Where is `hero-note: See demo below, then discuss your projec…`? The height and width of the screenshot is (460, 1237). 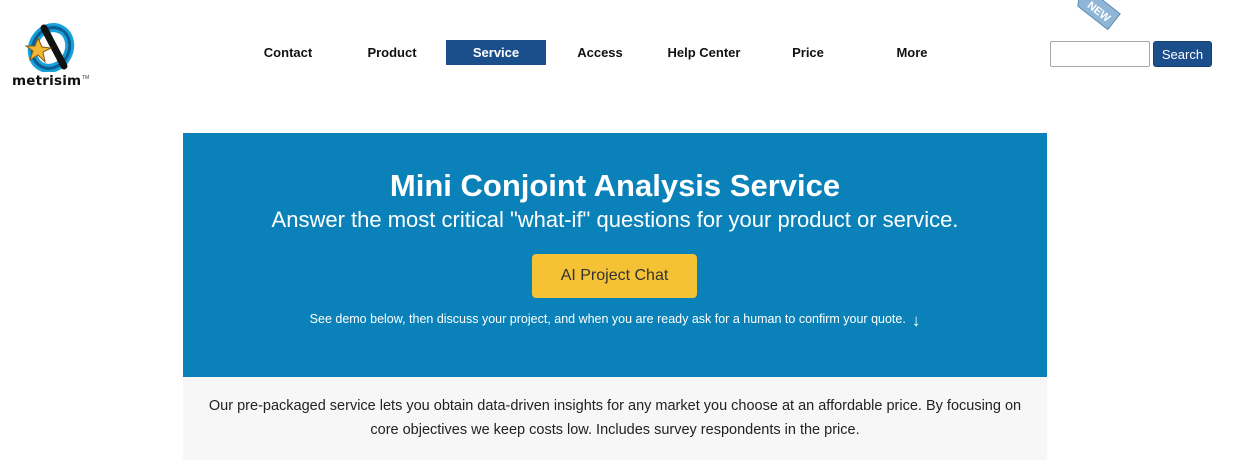 hero-note: See demo below, then discuss your projec… is located at coordinates (615, 321).